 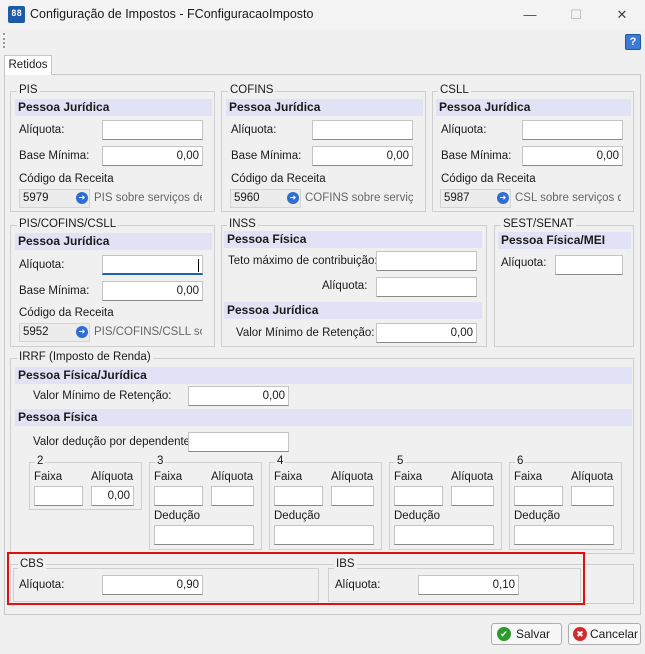 I want to click on inss-valor-min-label: Valor Mínimo de Retenção:, so click(x=305, y=333).